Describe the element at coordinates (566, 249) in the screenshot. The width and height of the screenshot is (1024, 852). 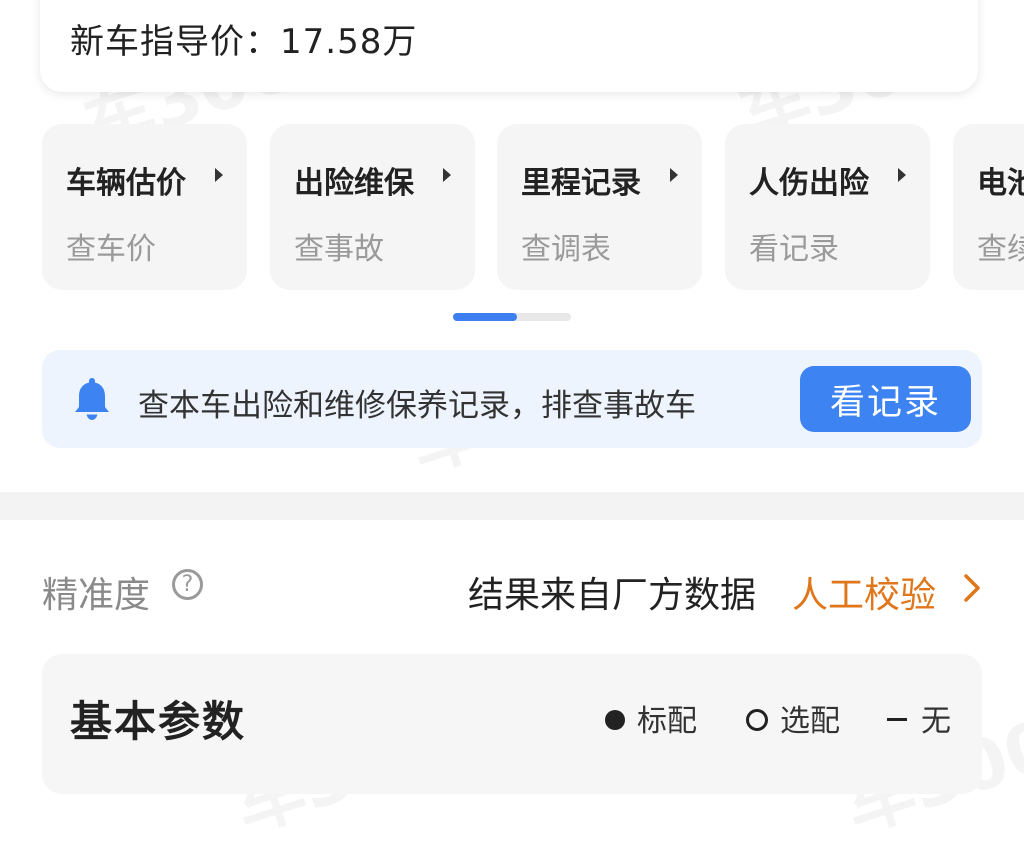
I see `service-subtitle: 查调表` at that location.